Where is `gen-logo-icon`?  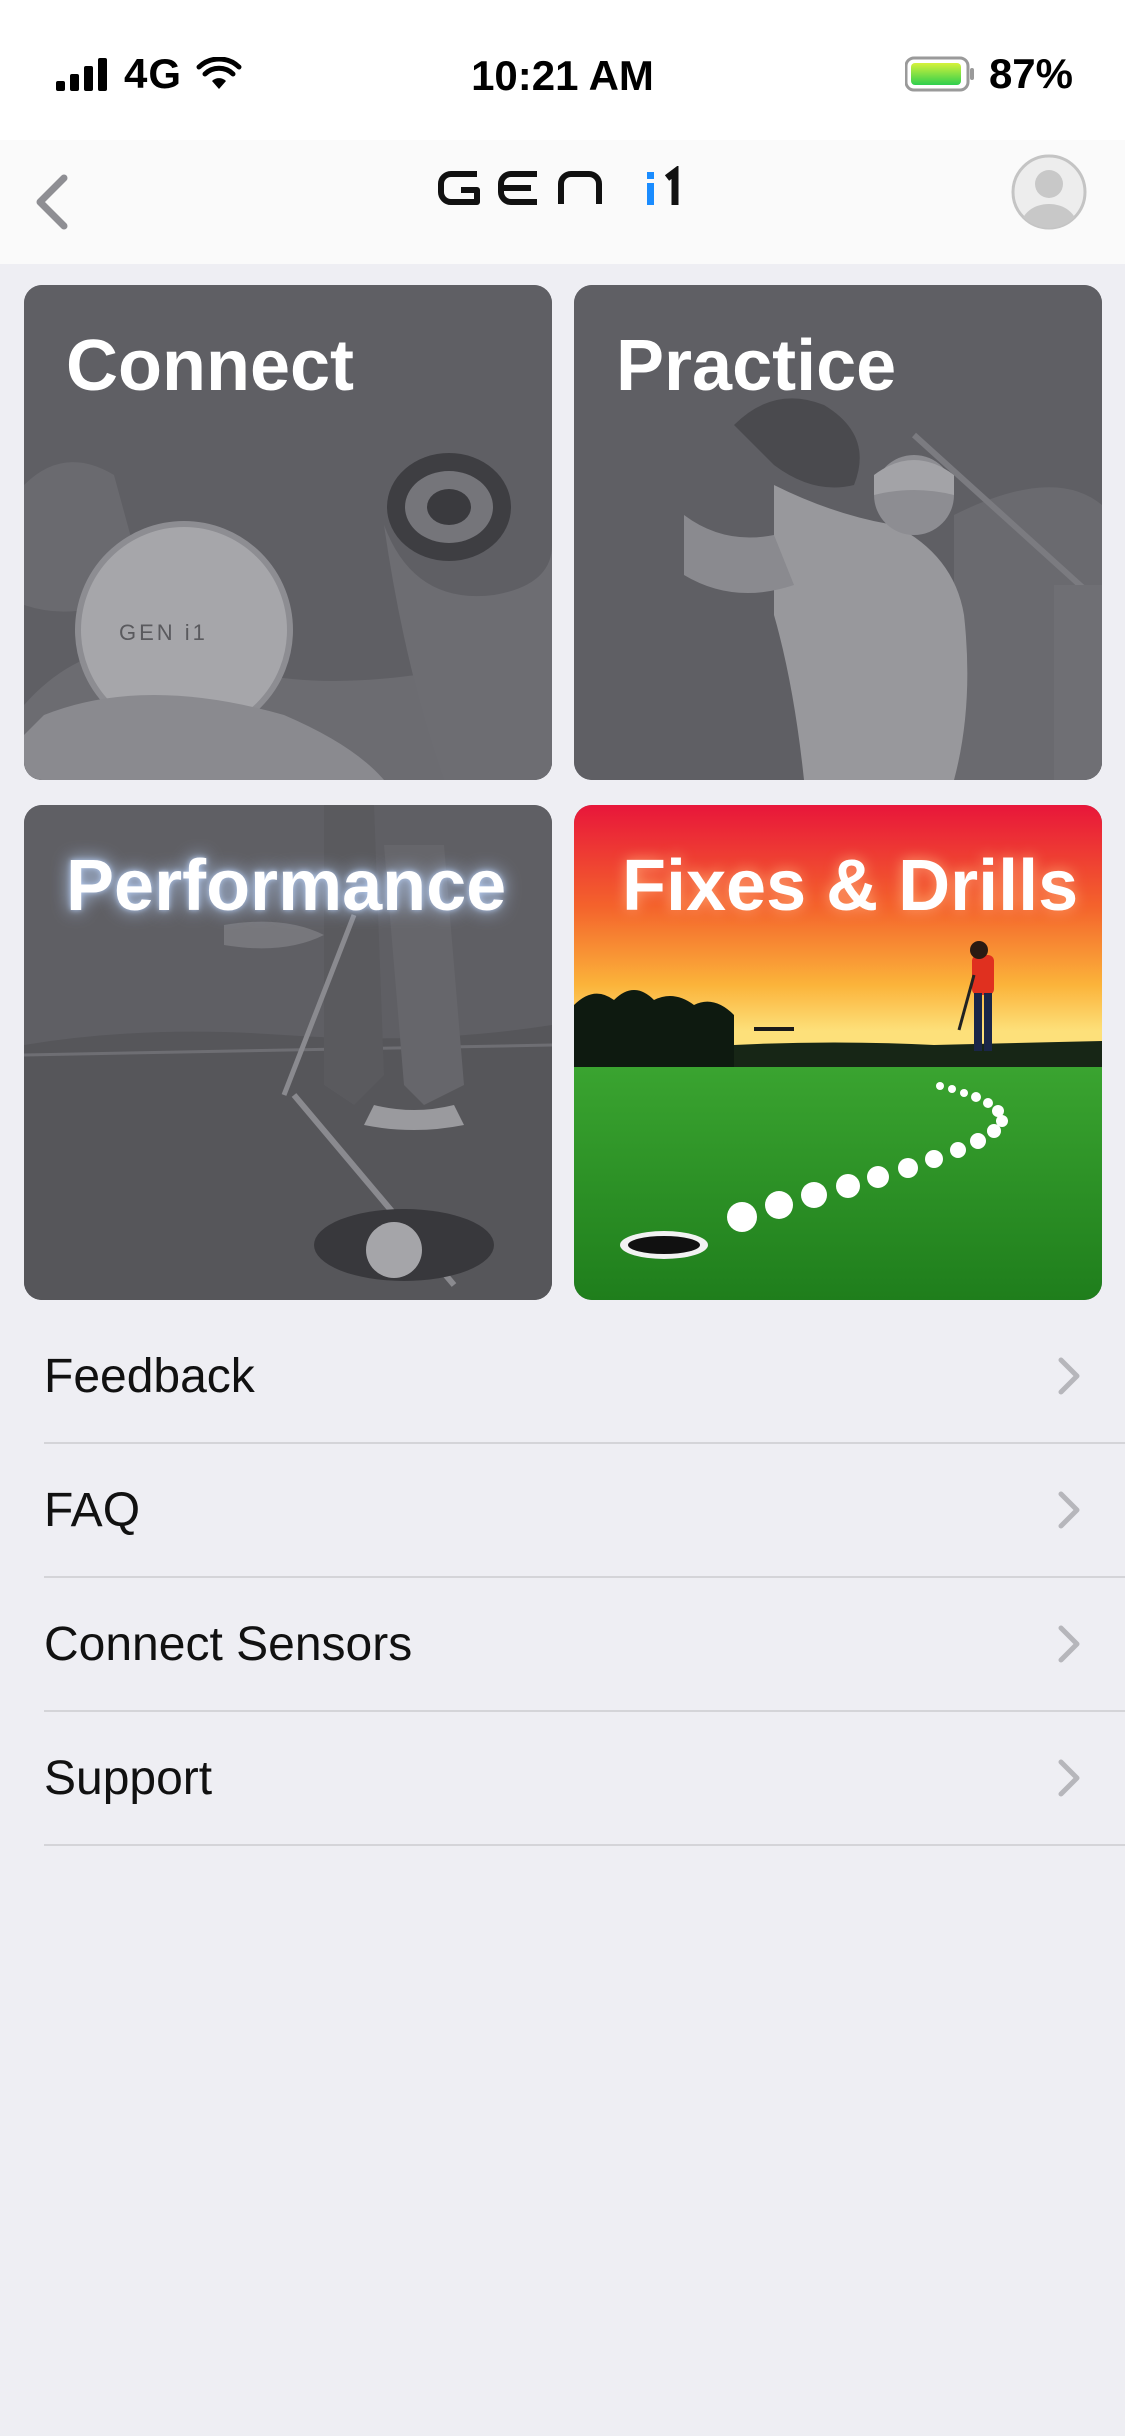
gen-logo-icon is located at coordinates (519, 188).